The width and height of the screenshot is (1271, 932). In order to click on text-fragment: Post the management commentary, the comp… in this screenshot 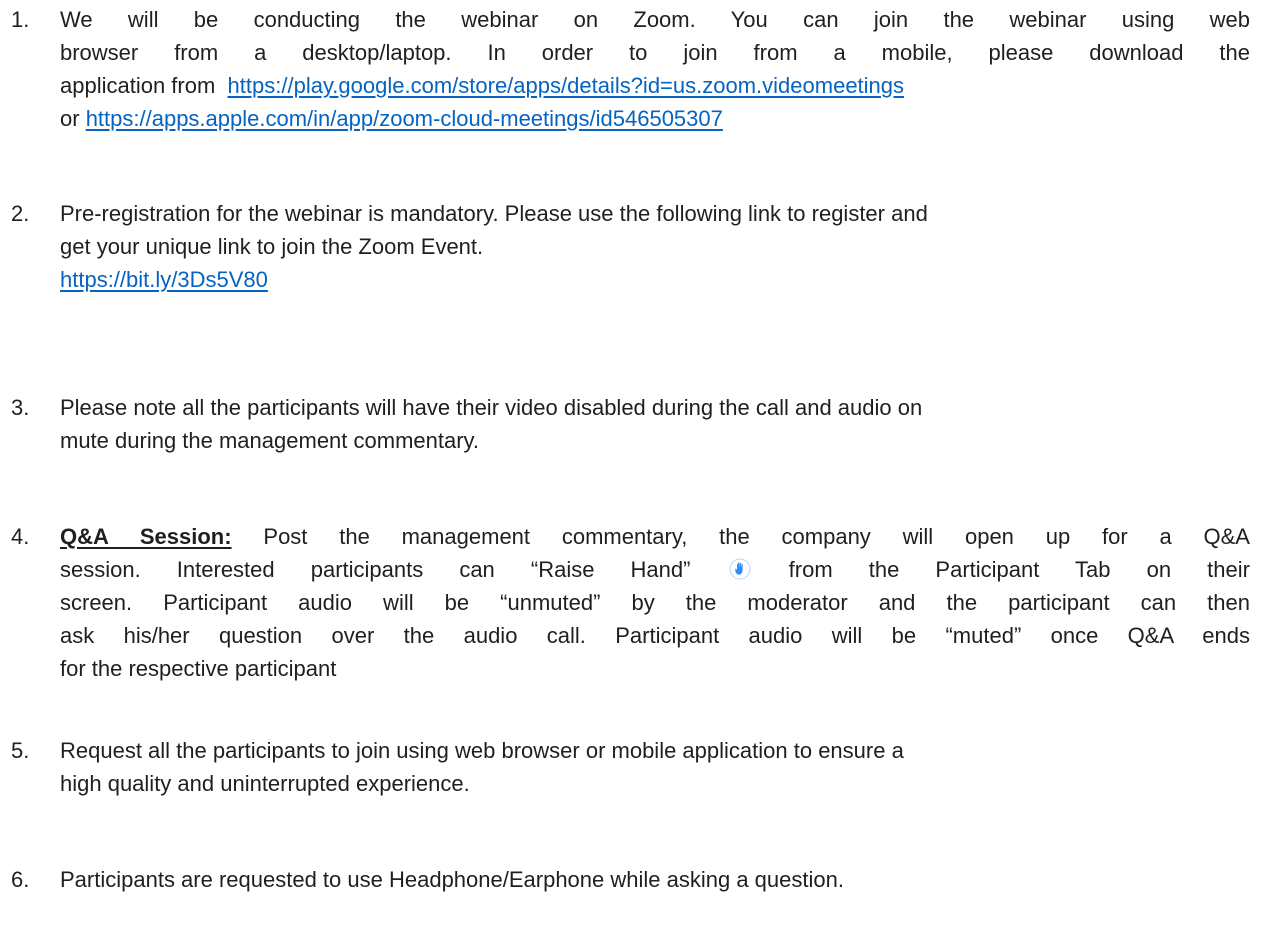, I will do `click(756, 536)`.